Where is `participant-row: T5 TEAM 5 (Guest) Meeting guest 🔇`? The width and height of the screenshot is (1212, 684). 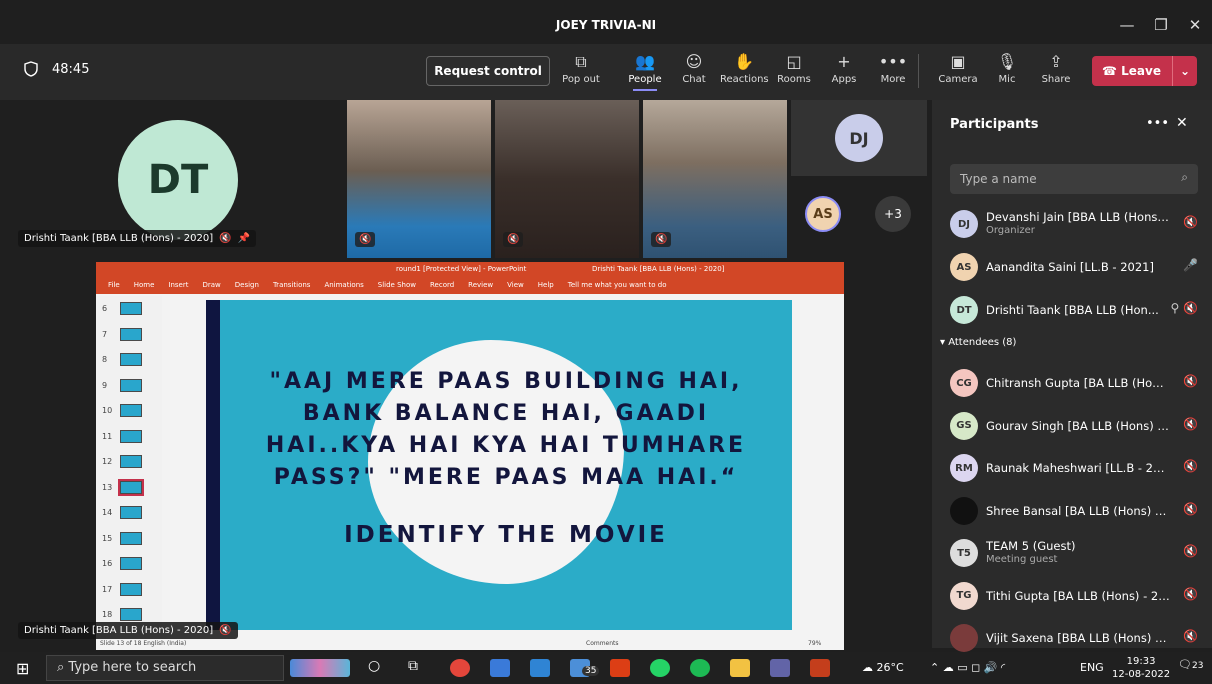 participant-row: T5 TEAM 5 (Guest) Meeting guest 🔇 is located at coordinates (1075, 553).